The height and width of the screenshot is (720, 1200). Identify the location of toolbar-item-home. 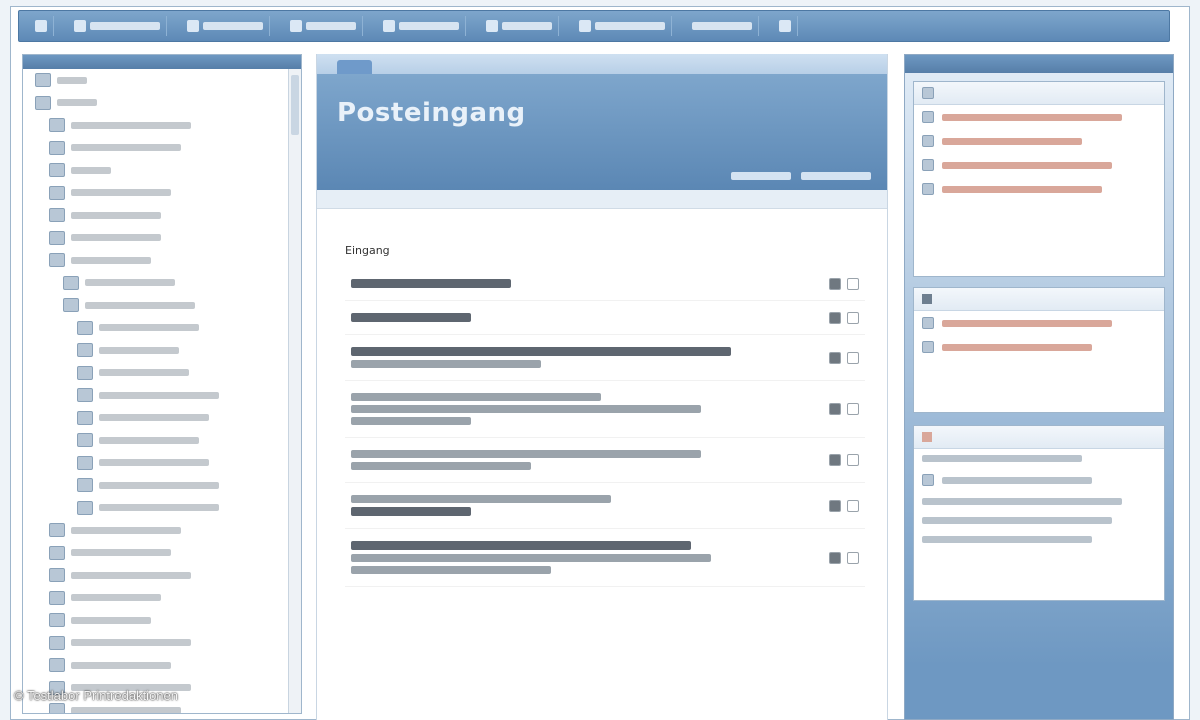
(41, 26).